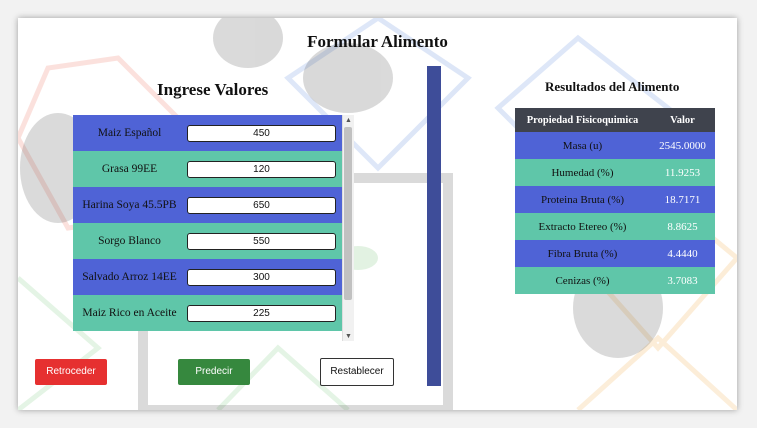 The height and width of the screenshot is (428, 757). What do you see at coordinates (582, 120) in the screenshot?
I see `column-header-property: Propiedad Fisicoquimica` at bounding box center [582, 120].